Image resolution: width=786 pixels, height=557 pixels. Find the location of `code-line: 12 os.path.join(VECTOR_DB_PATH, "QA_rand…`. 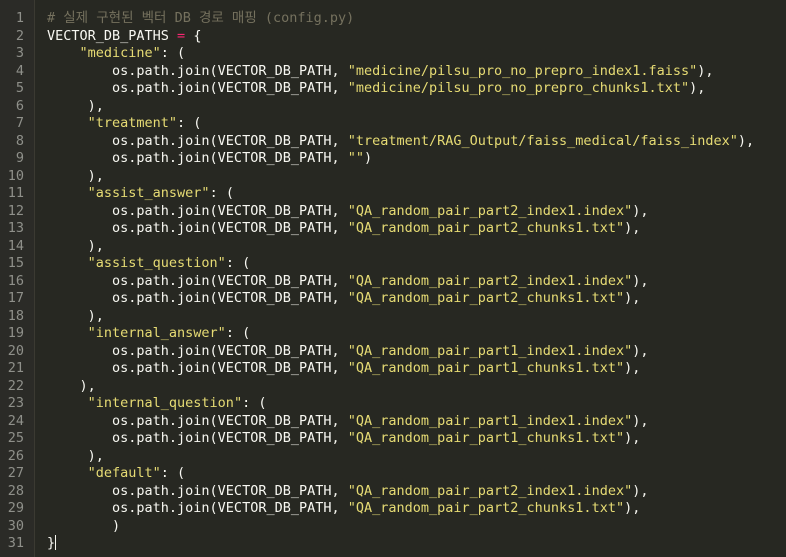

code-line: 12 os.path.join(VECTOR_DB_PATH, "QA_rand… is located at coordinates (393, 212).